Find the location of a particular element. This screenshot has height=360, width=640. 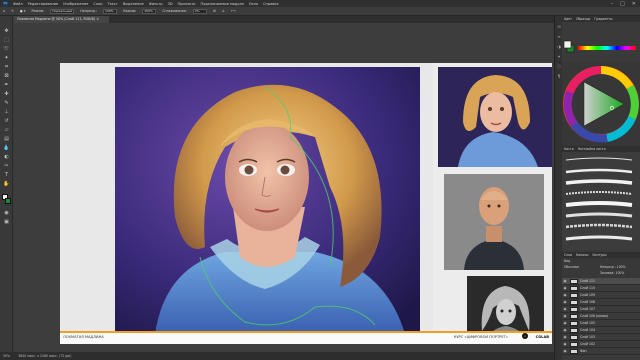

color-wheel-panel is located at coordinates (601, 104).